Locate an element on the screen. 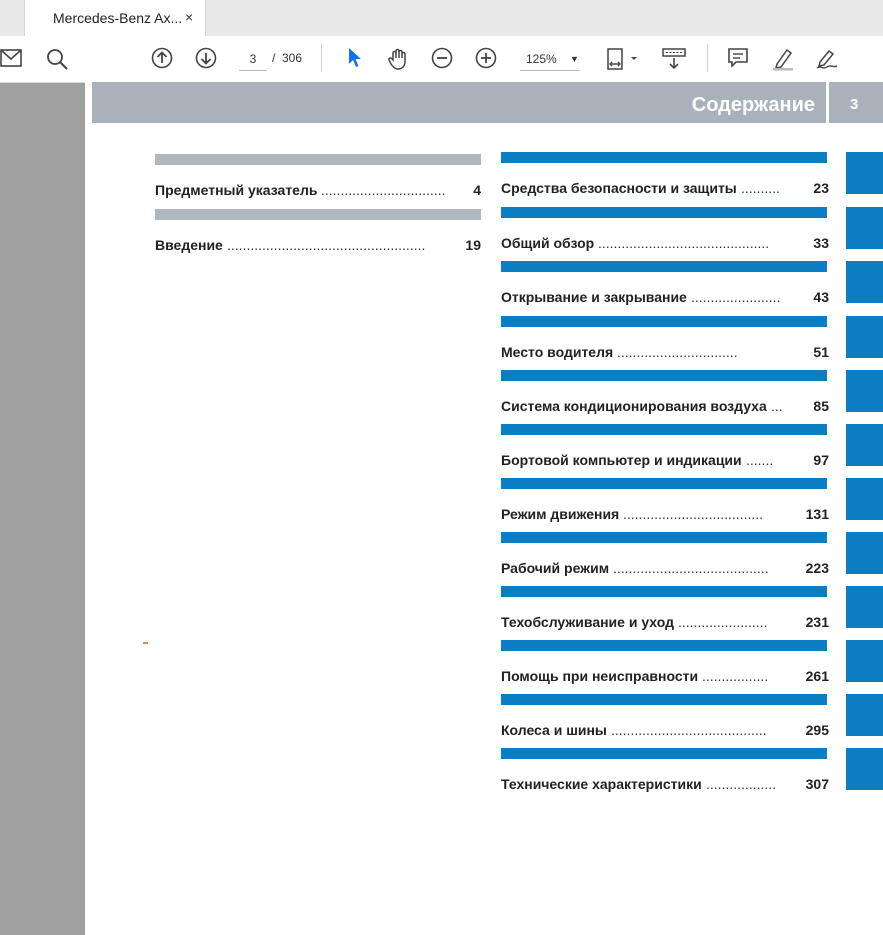 This screenshot has width=883, height=935. close-icon: × is located at coordinates (189, 17).